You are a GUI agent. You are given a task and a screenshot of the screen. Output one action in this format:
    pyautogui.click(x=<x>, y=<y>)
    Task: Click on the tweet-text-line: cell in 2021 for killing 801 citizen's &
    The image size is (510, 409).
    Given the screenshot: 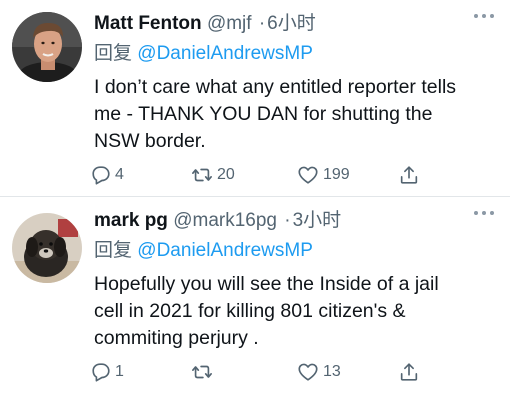 What is the action you would take?
    pyautogui.click(x=250, y=311)
    